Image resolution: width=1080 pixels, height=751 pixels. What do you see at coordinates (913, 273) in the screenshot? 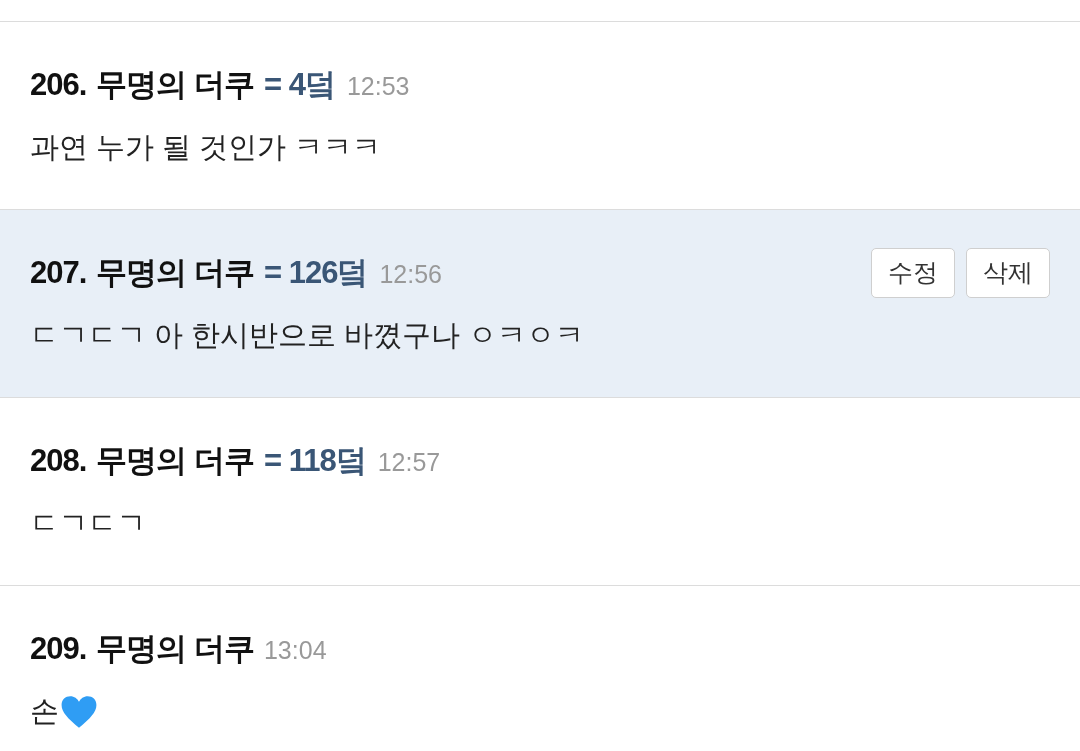
I see `edit-button: 수정` at bounding box center [913, 273].